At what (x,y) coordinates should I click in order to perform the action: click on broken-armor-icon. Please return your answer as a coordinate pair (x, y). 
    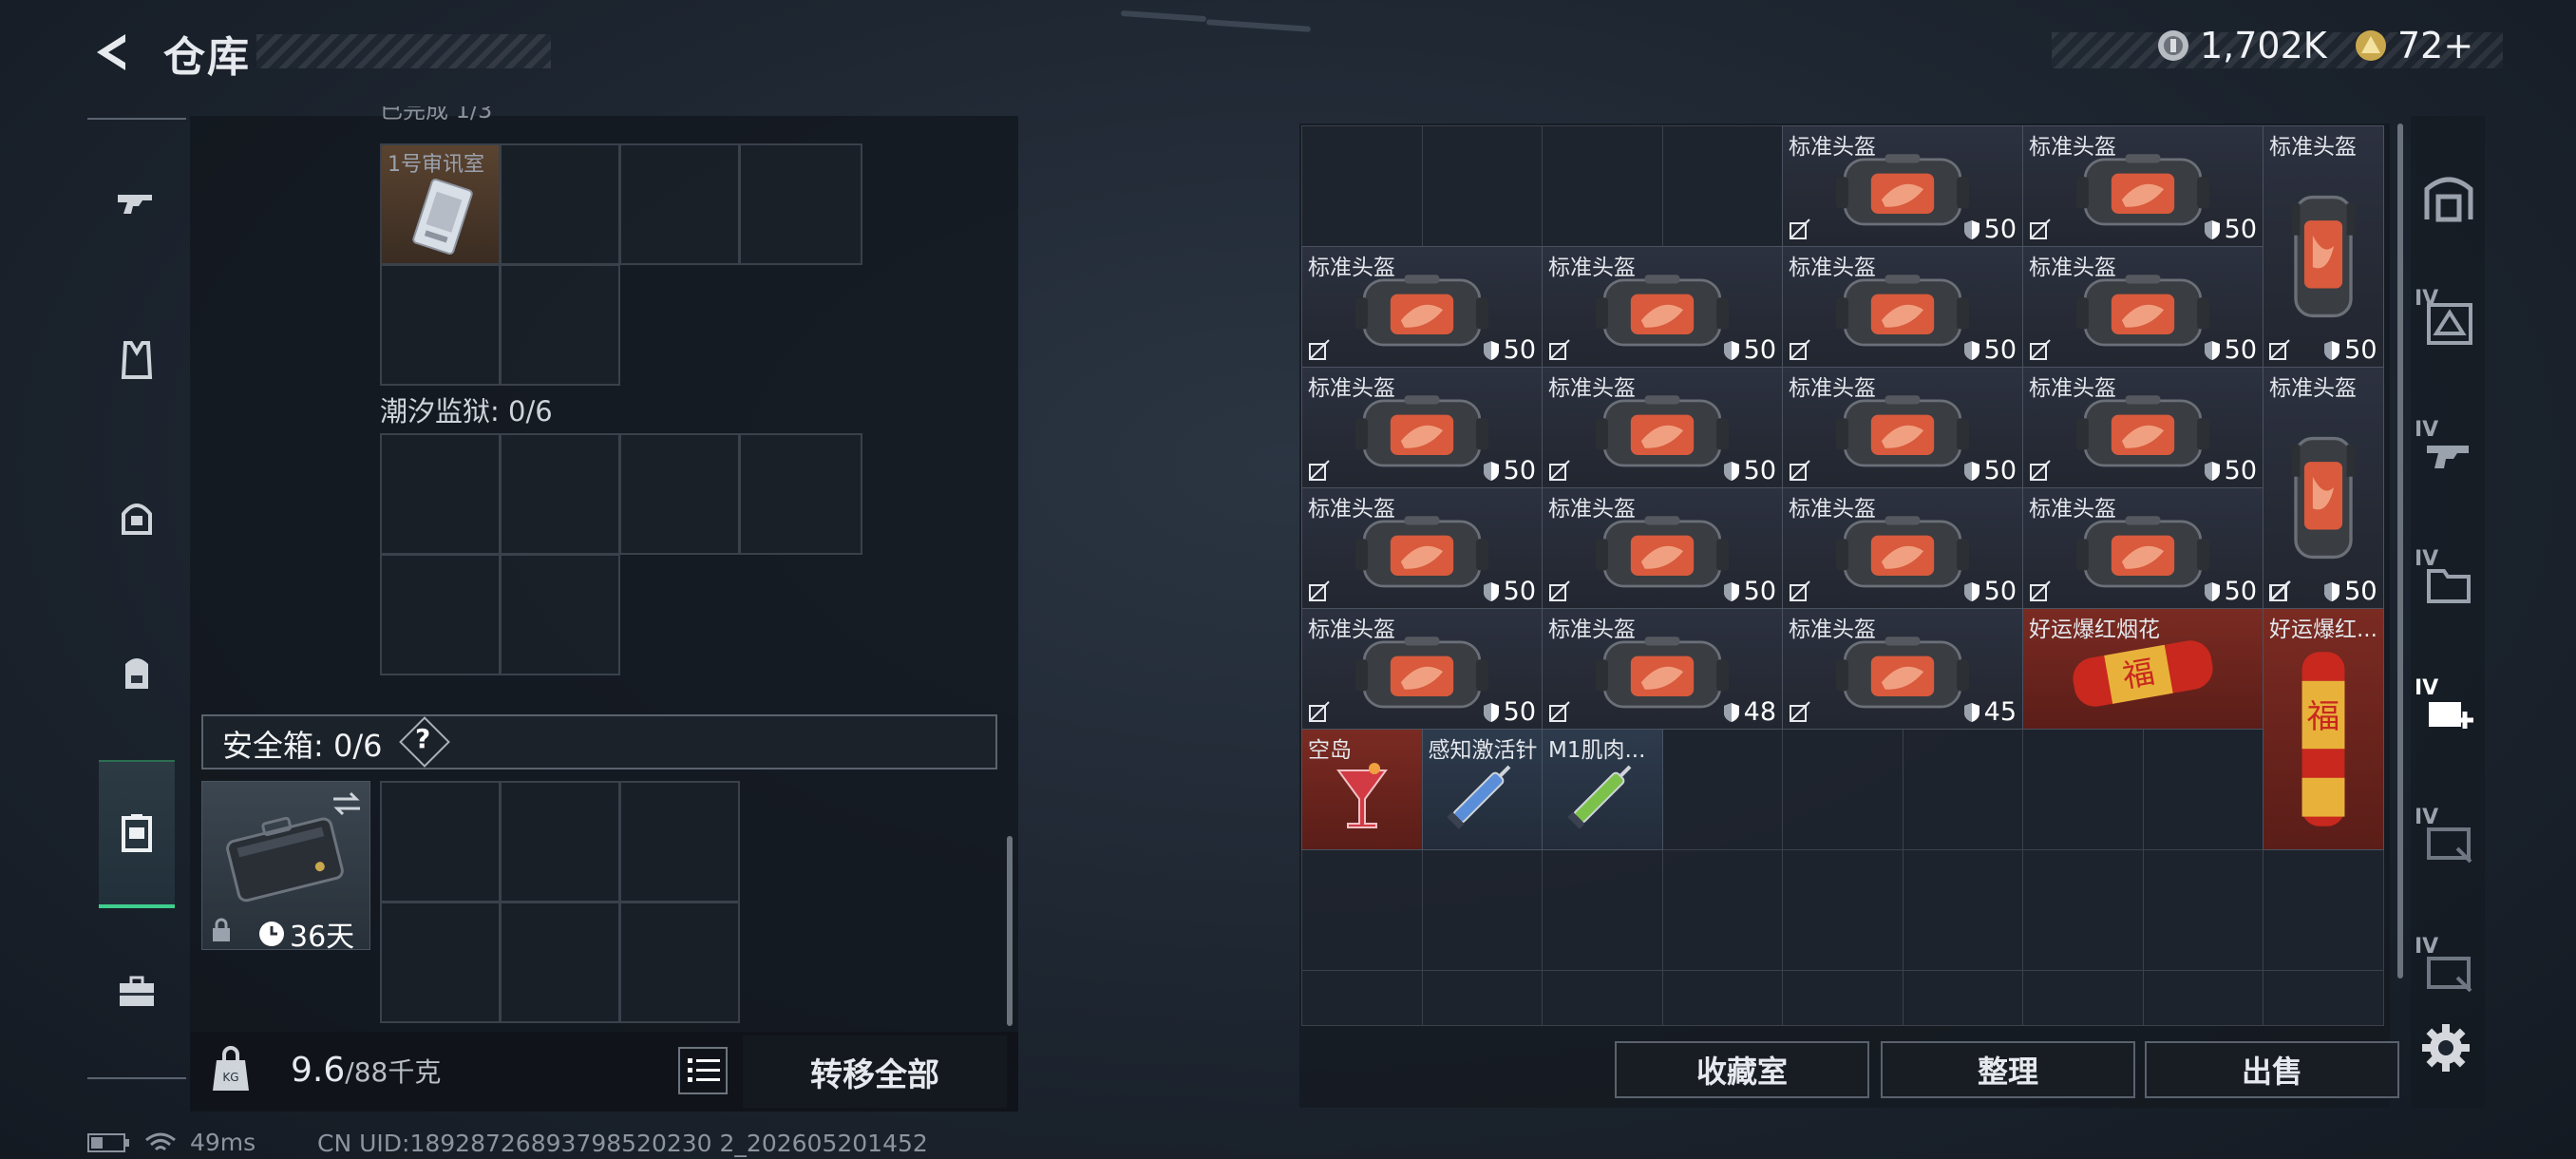
    Looking at the image, I should click on (1559, 349).